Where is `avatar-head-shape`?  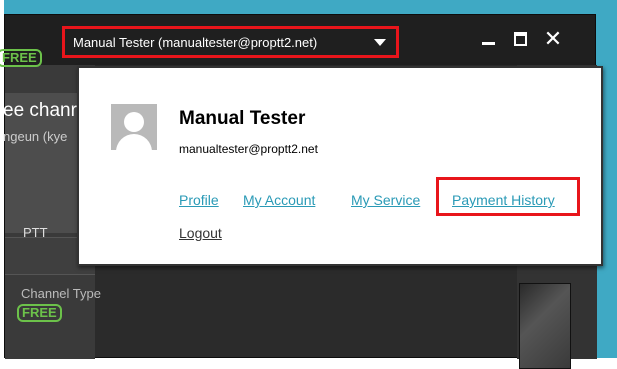
avatar-head-shape is located at coordinates (134, 122).